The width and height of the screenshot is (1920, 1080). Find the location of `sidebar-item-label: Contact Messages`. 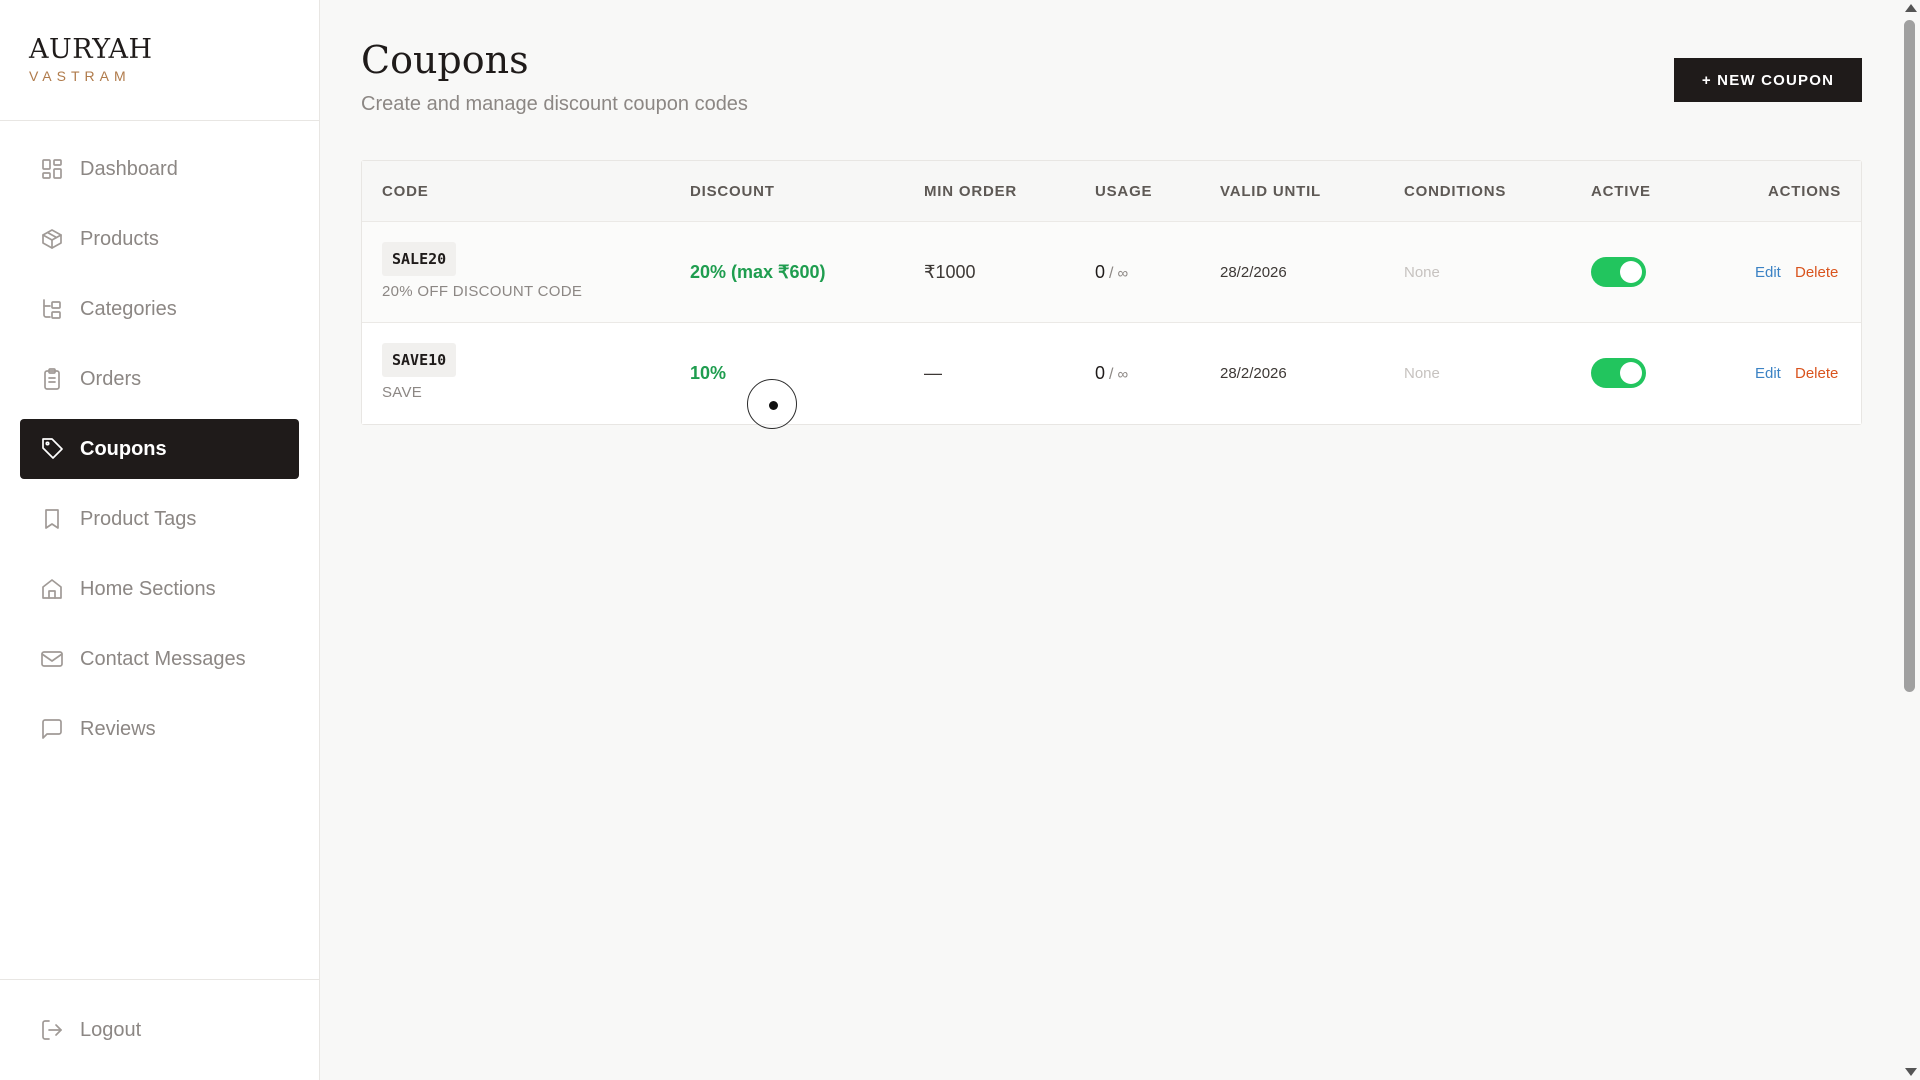

sidebar-item-label: Contact Messages is located at coordinates (163, 658).